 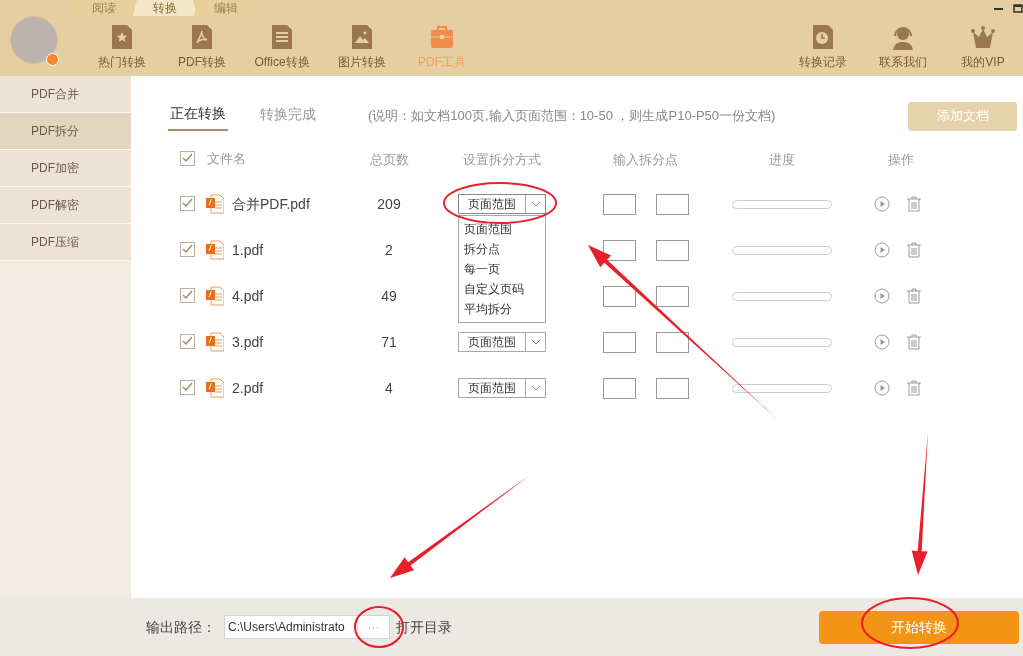 I want to click on file-name: 2.pdf, so click(x=248, y=388).